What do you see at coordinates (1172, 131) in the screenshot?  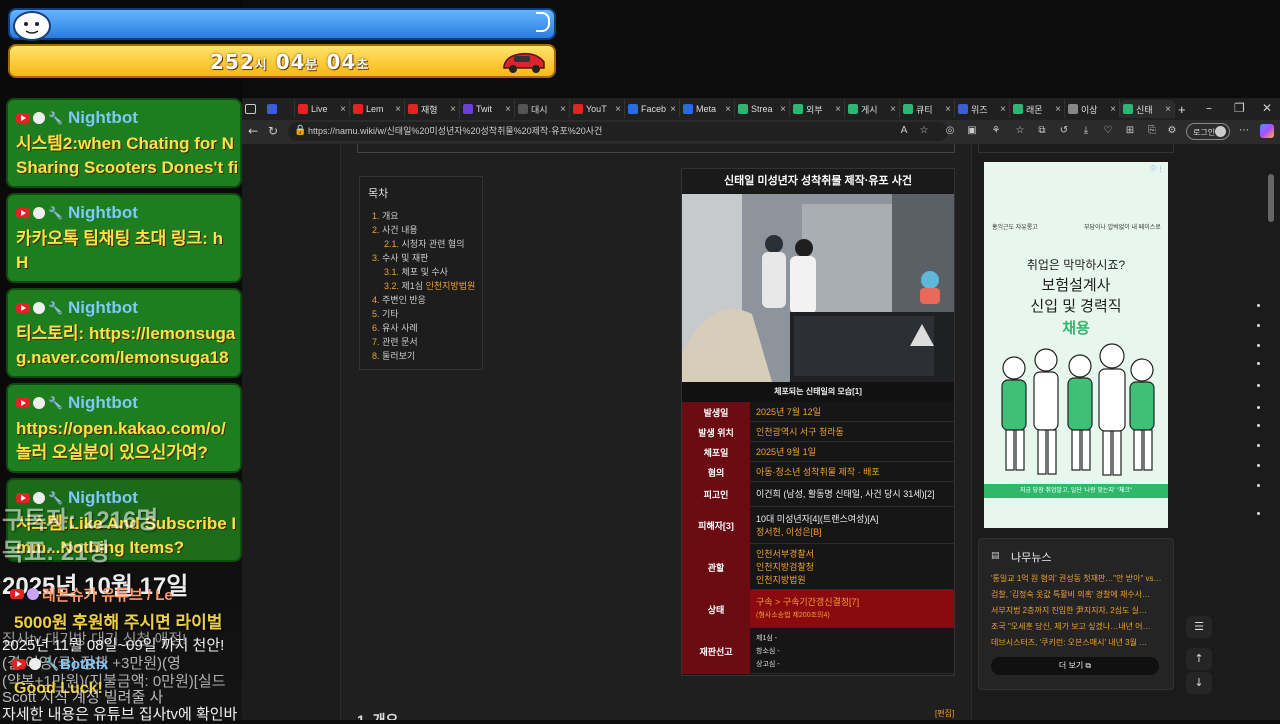 I see `settings-icon: ⚙` at bounding box center [1172, 131].